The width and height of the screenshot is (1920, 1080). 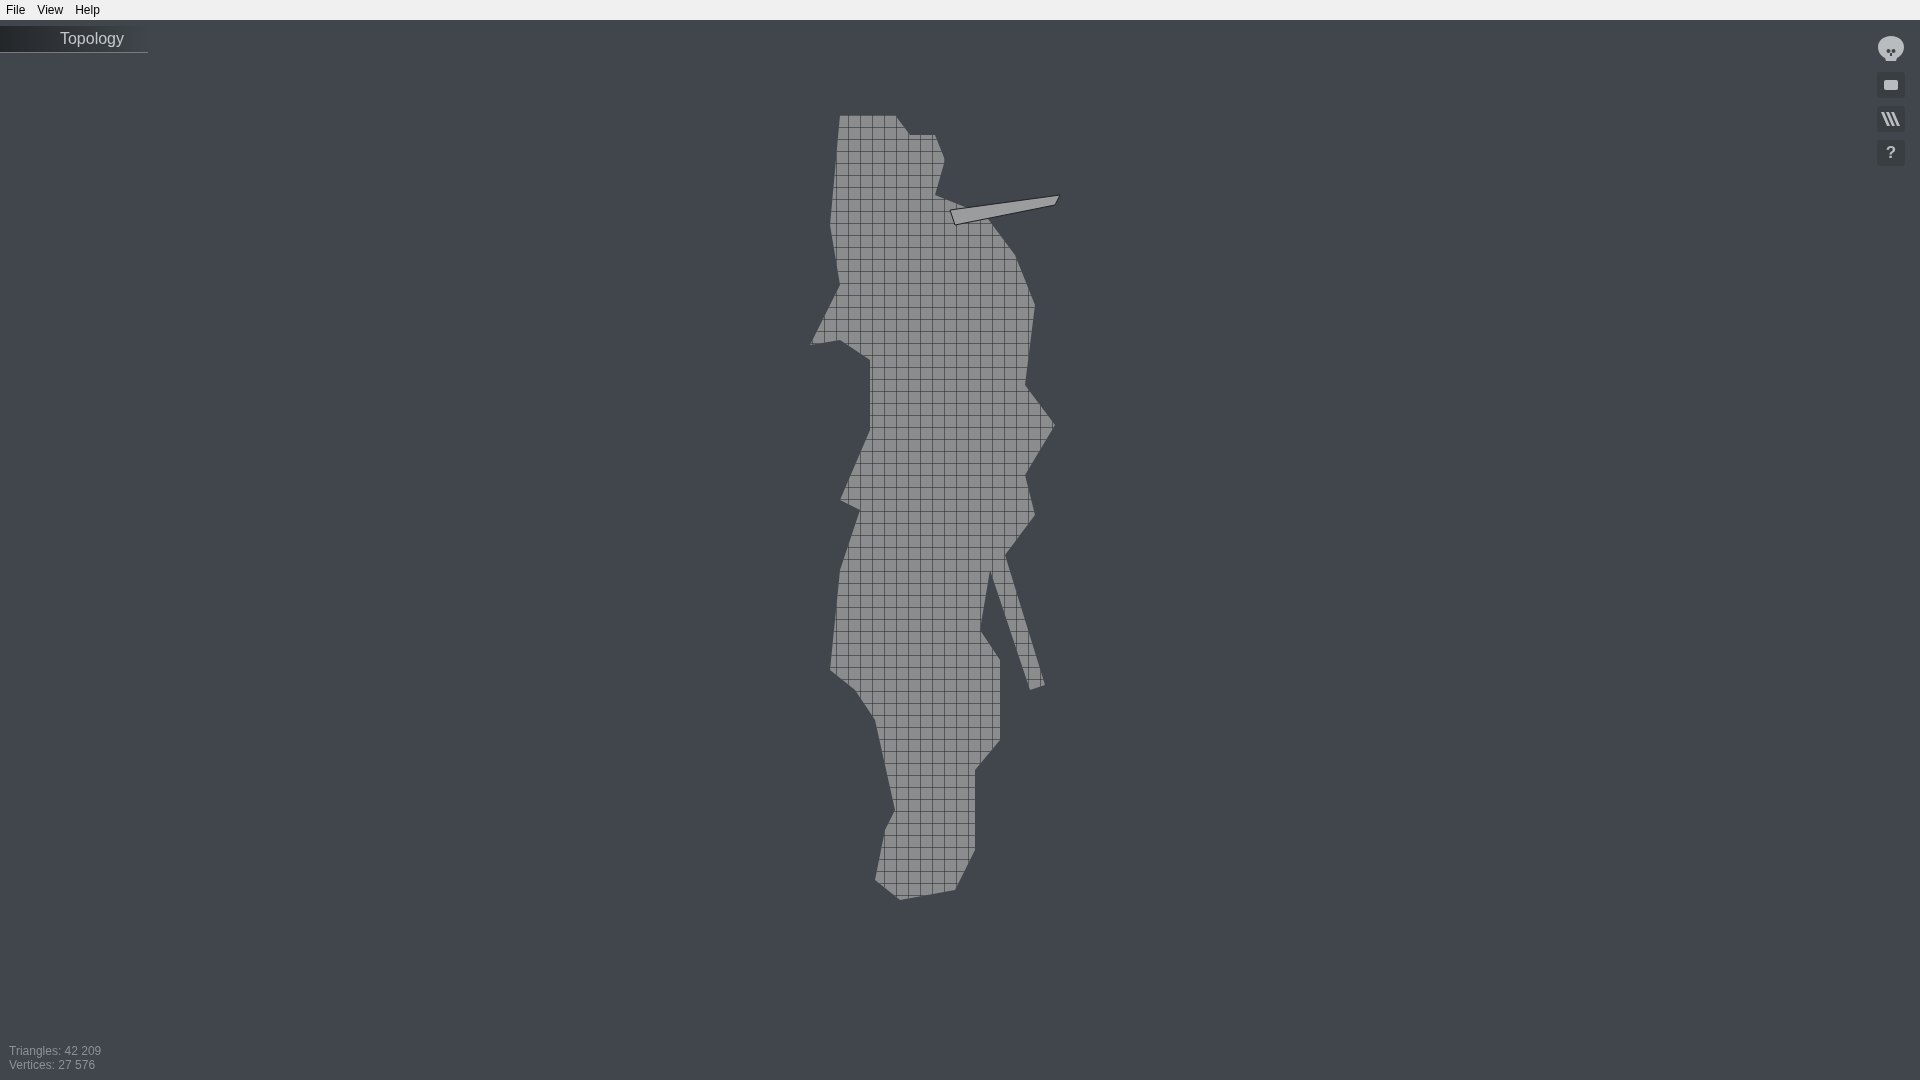 What do you see at coordinates (16, 10) in the screenshot?
I see `menu-item: File` at bounding box center [16, 10].